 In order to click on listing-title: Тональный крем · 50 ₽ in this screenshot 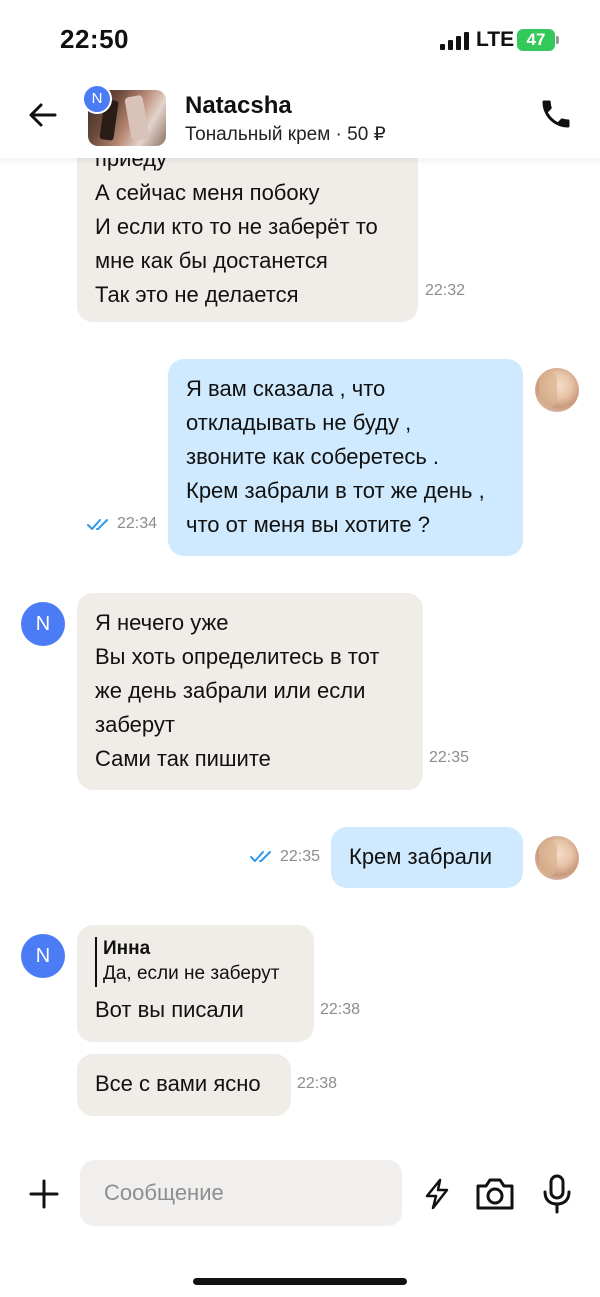, I will do `click(285, 134)`.